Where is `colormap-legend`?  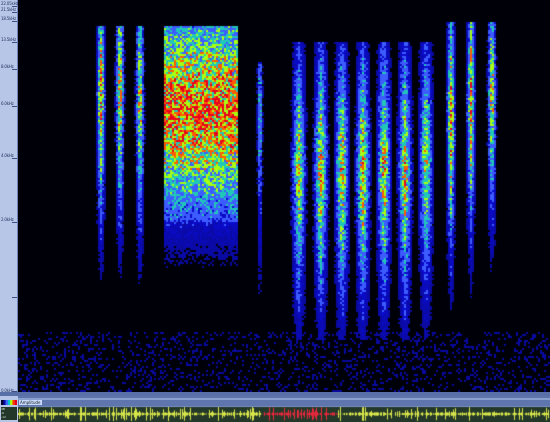 colormap-legend is located at coordinates (9, 402).